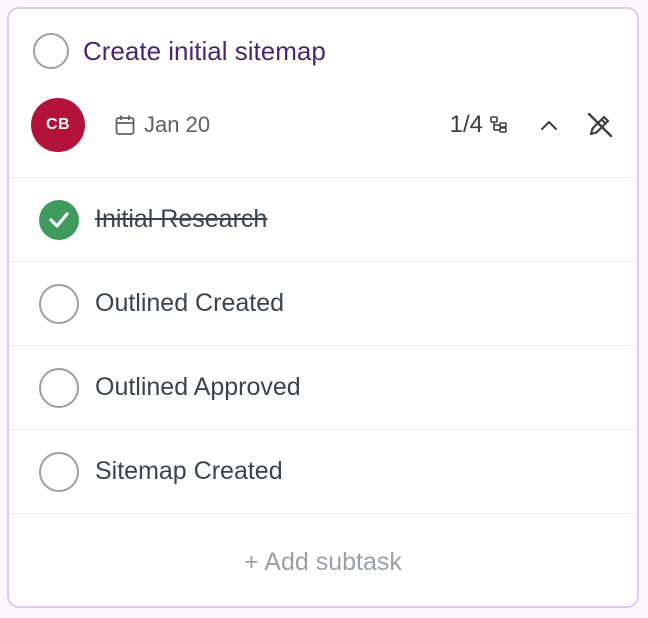  What do you see at coordinates (466, 124) in the screenshot?
I see `subtask-progress-label: 1/4` at bounding box center [466, 124].